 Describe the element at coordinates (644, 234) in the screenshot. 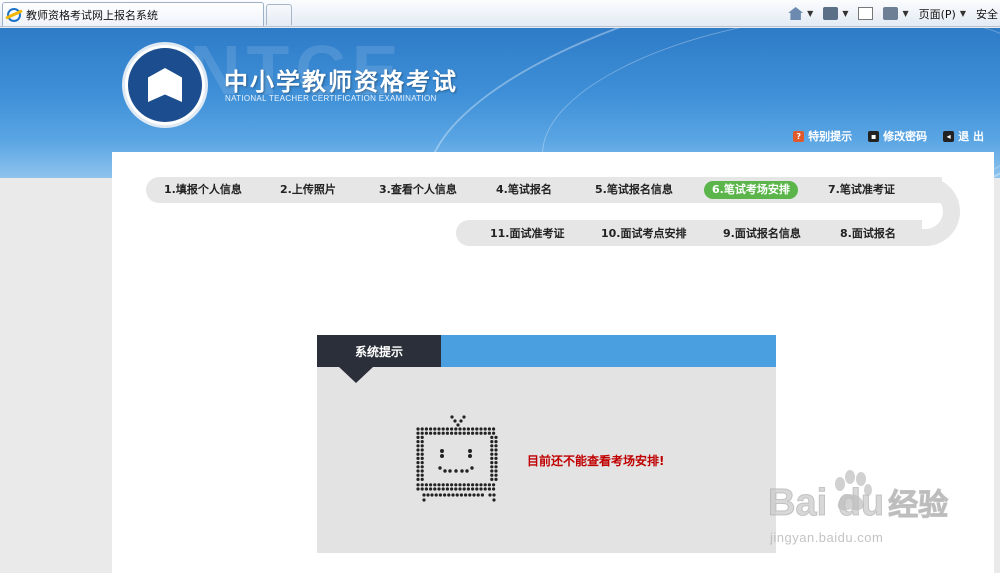

I see `step-interview-site-arrangement: 10.面试考点安排` at that location.